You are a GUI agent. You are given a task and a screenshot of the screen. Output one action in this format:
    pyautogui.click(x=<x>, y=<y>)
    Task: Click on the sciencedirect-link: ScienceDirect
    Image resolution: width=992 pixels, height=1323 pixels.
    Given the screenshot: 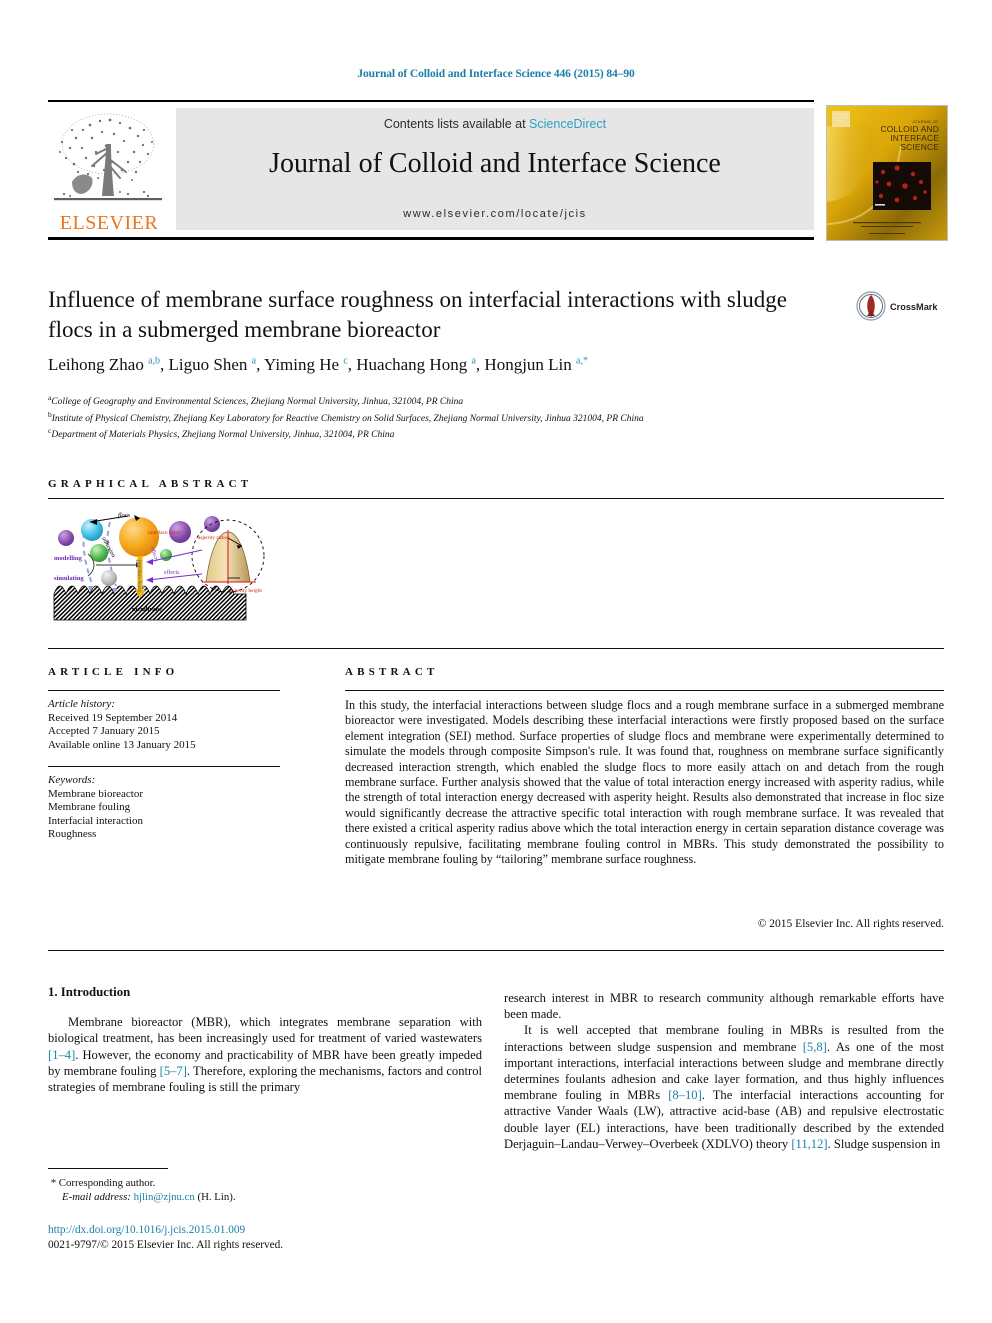 What is the action you would take?
    pyautogui.click(x=567, y=124)
    